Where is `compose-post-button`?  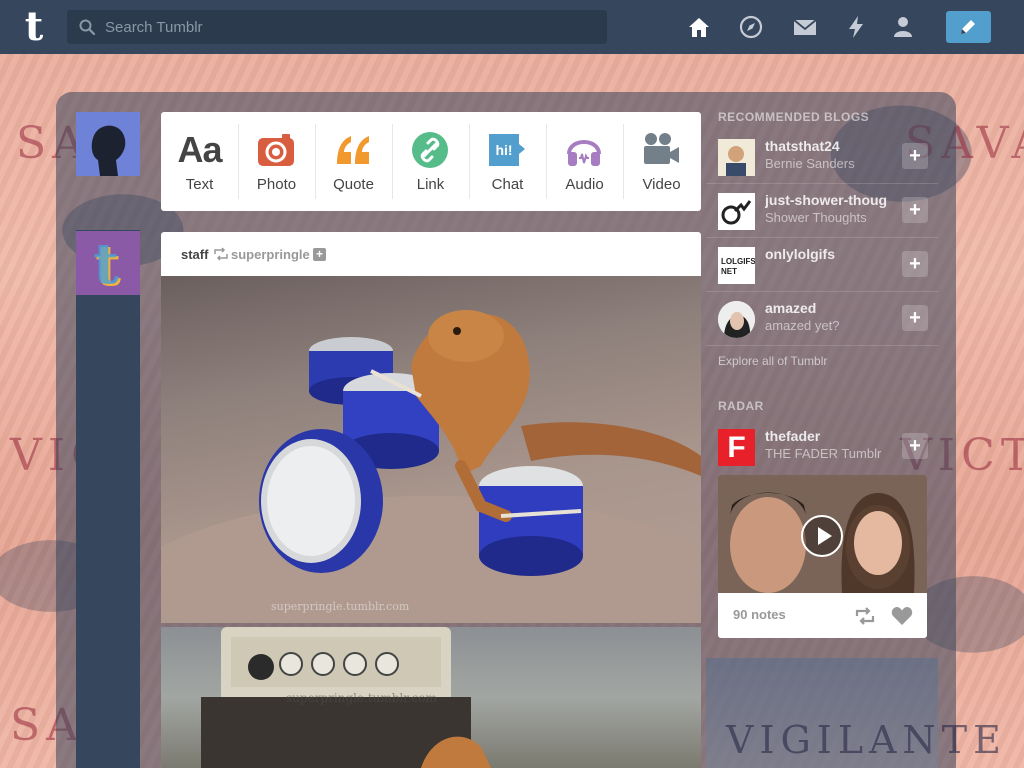 compose-post-button is located at coordinates (968, 27).